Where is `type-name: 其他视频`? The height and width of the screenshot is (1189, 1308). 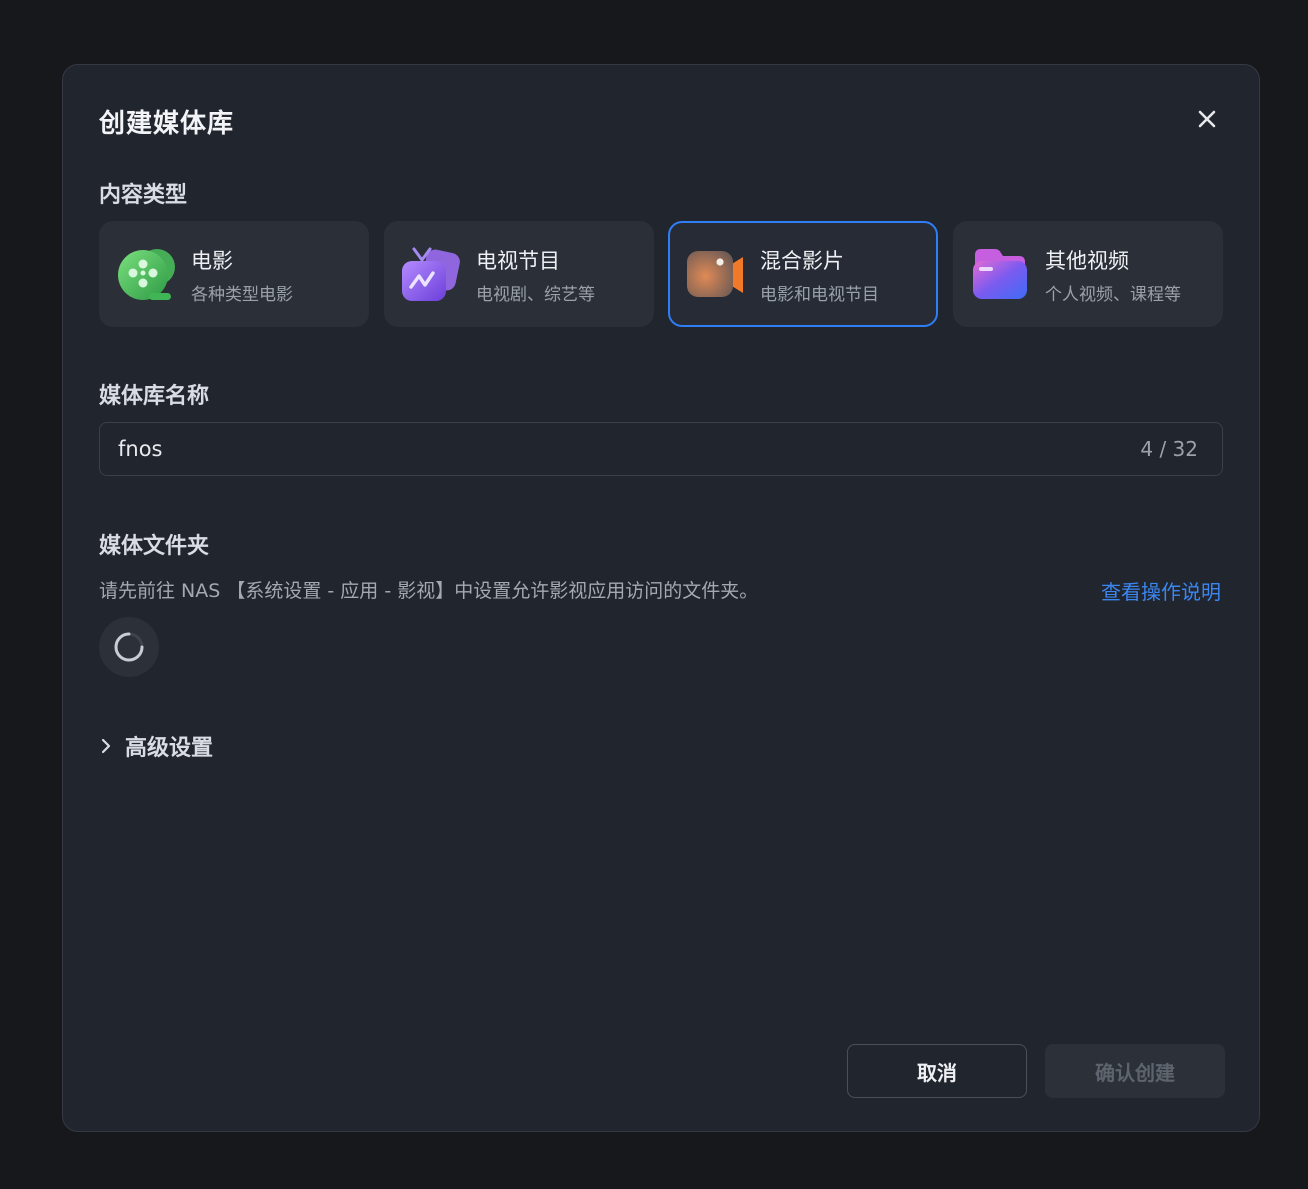
type-name: 其他视频 is located at coordinates (1087, 261).